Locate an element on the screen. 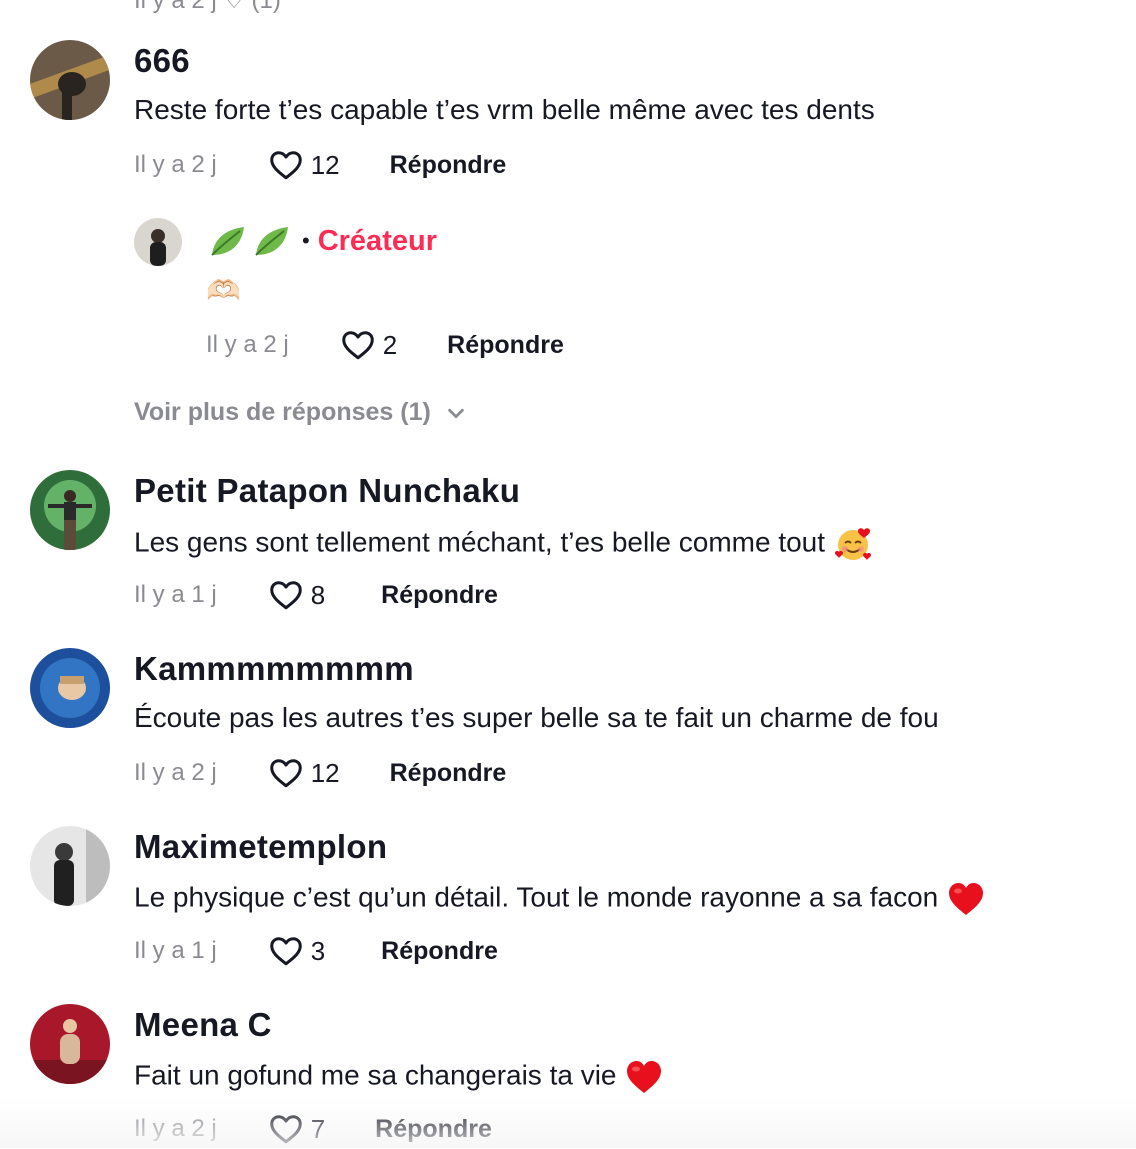 The height and width of the screenshot is (1149, 1136). like-button: 2 is located at coordinates (368, 345).